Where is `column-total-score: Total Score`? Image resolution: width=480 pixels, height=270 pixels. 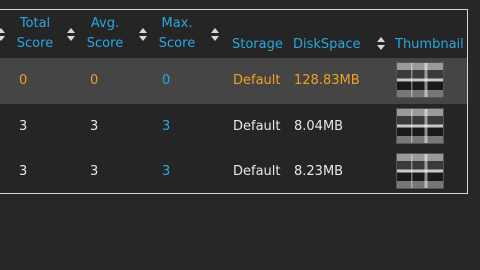
column-total-score: Total Score is located at coordinates (35, 34).